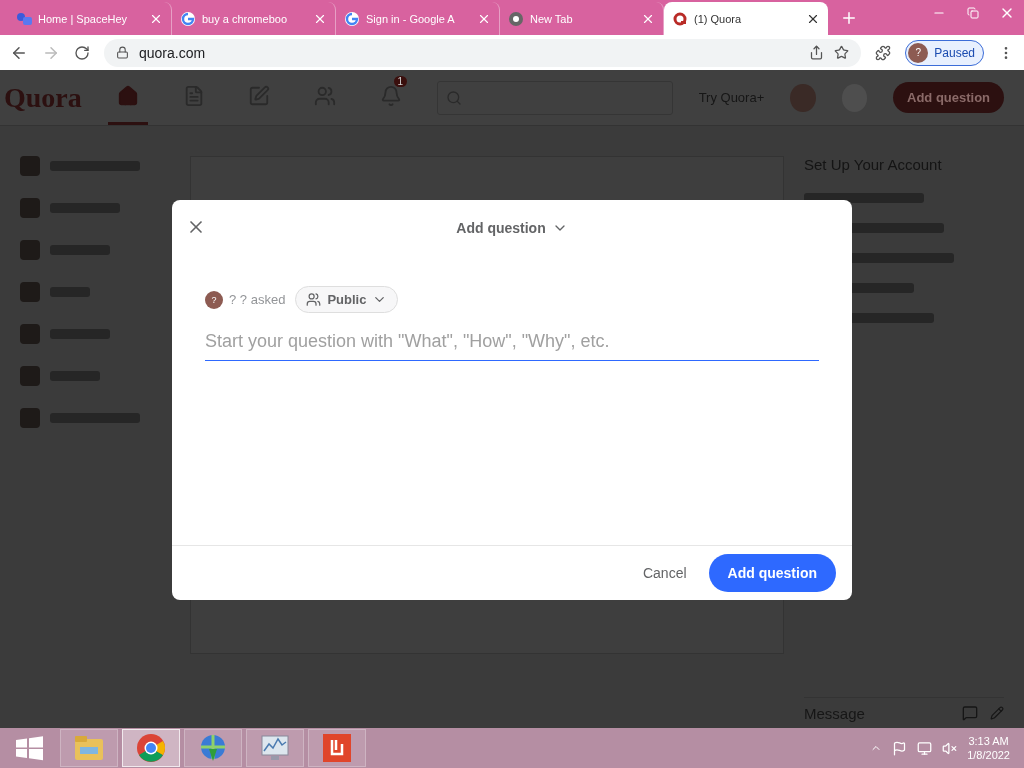 This screenshot has height=768, width=1024. What do you see at coordinates (391, 96) in the screenshot?
I see `bell-icon` at bounding box center [391, 96].